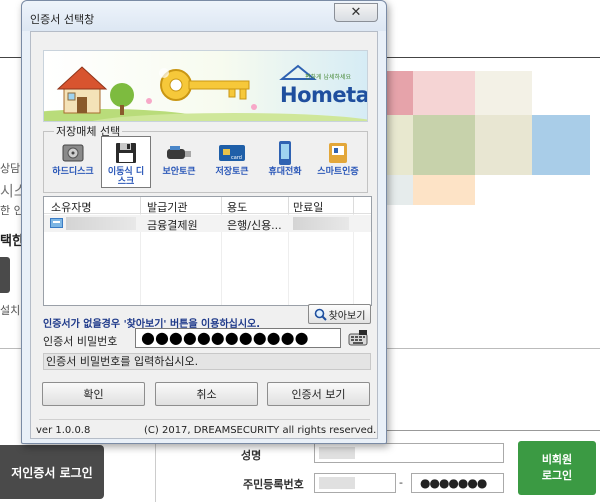  Describe the element at coordinates (71, 207) in the screenshot. I see `column-owner: 소유자명` at that location.